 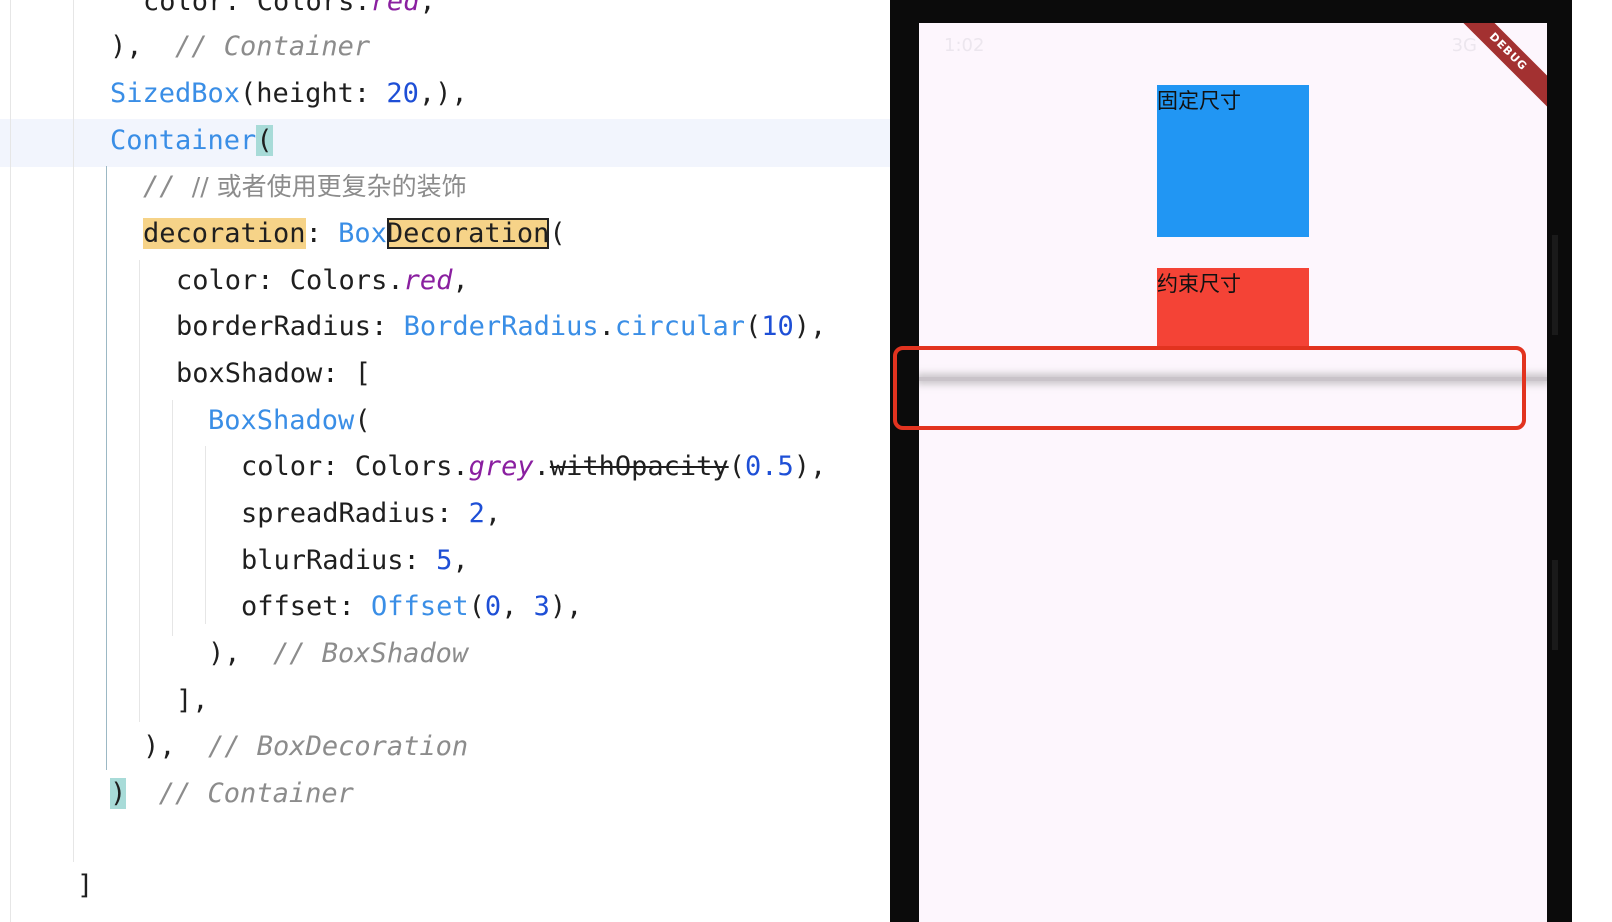 I want to click on code-line: borderRadius: BorderRadius.circular(10),, so click(x=501, y=327).